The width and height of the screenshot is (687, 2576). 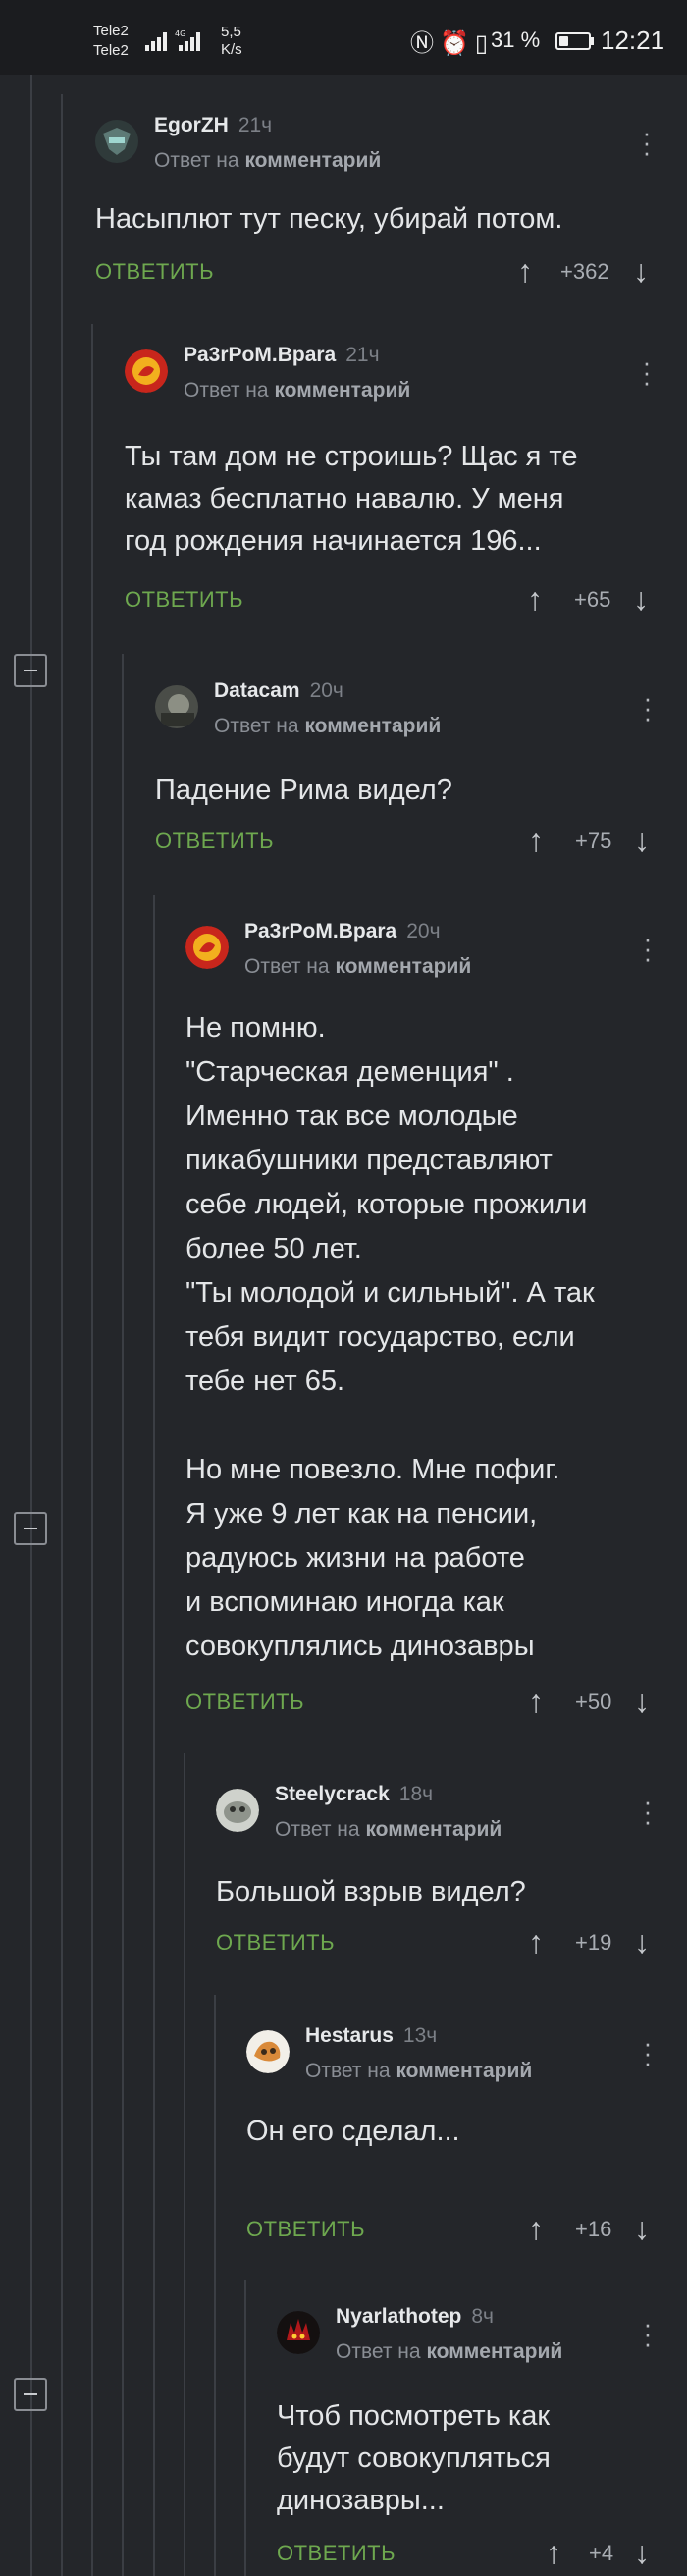 I want to click on battery-percent: 31 %, so click(x=516, y=39).